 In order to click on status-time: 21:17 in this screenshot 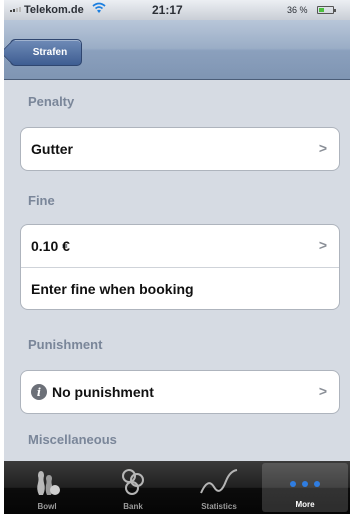, I will do `click(167, 10)`.